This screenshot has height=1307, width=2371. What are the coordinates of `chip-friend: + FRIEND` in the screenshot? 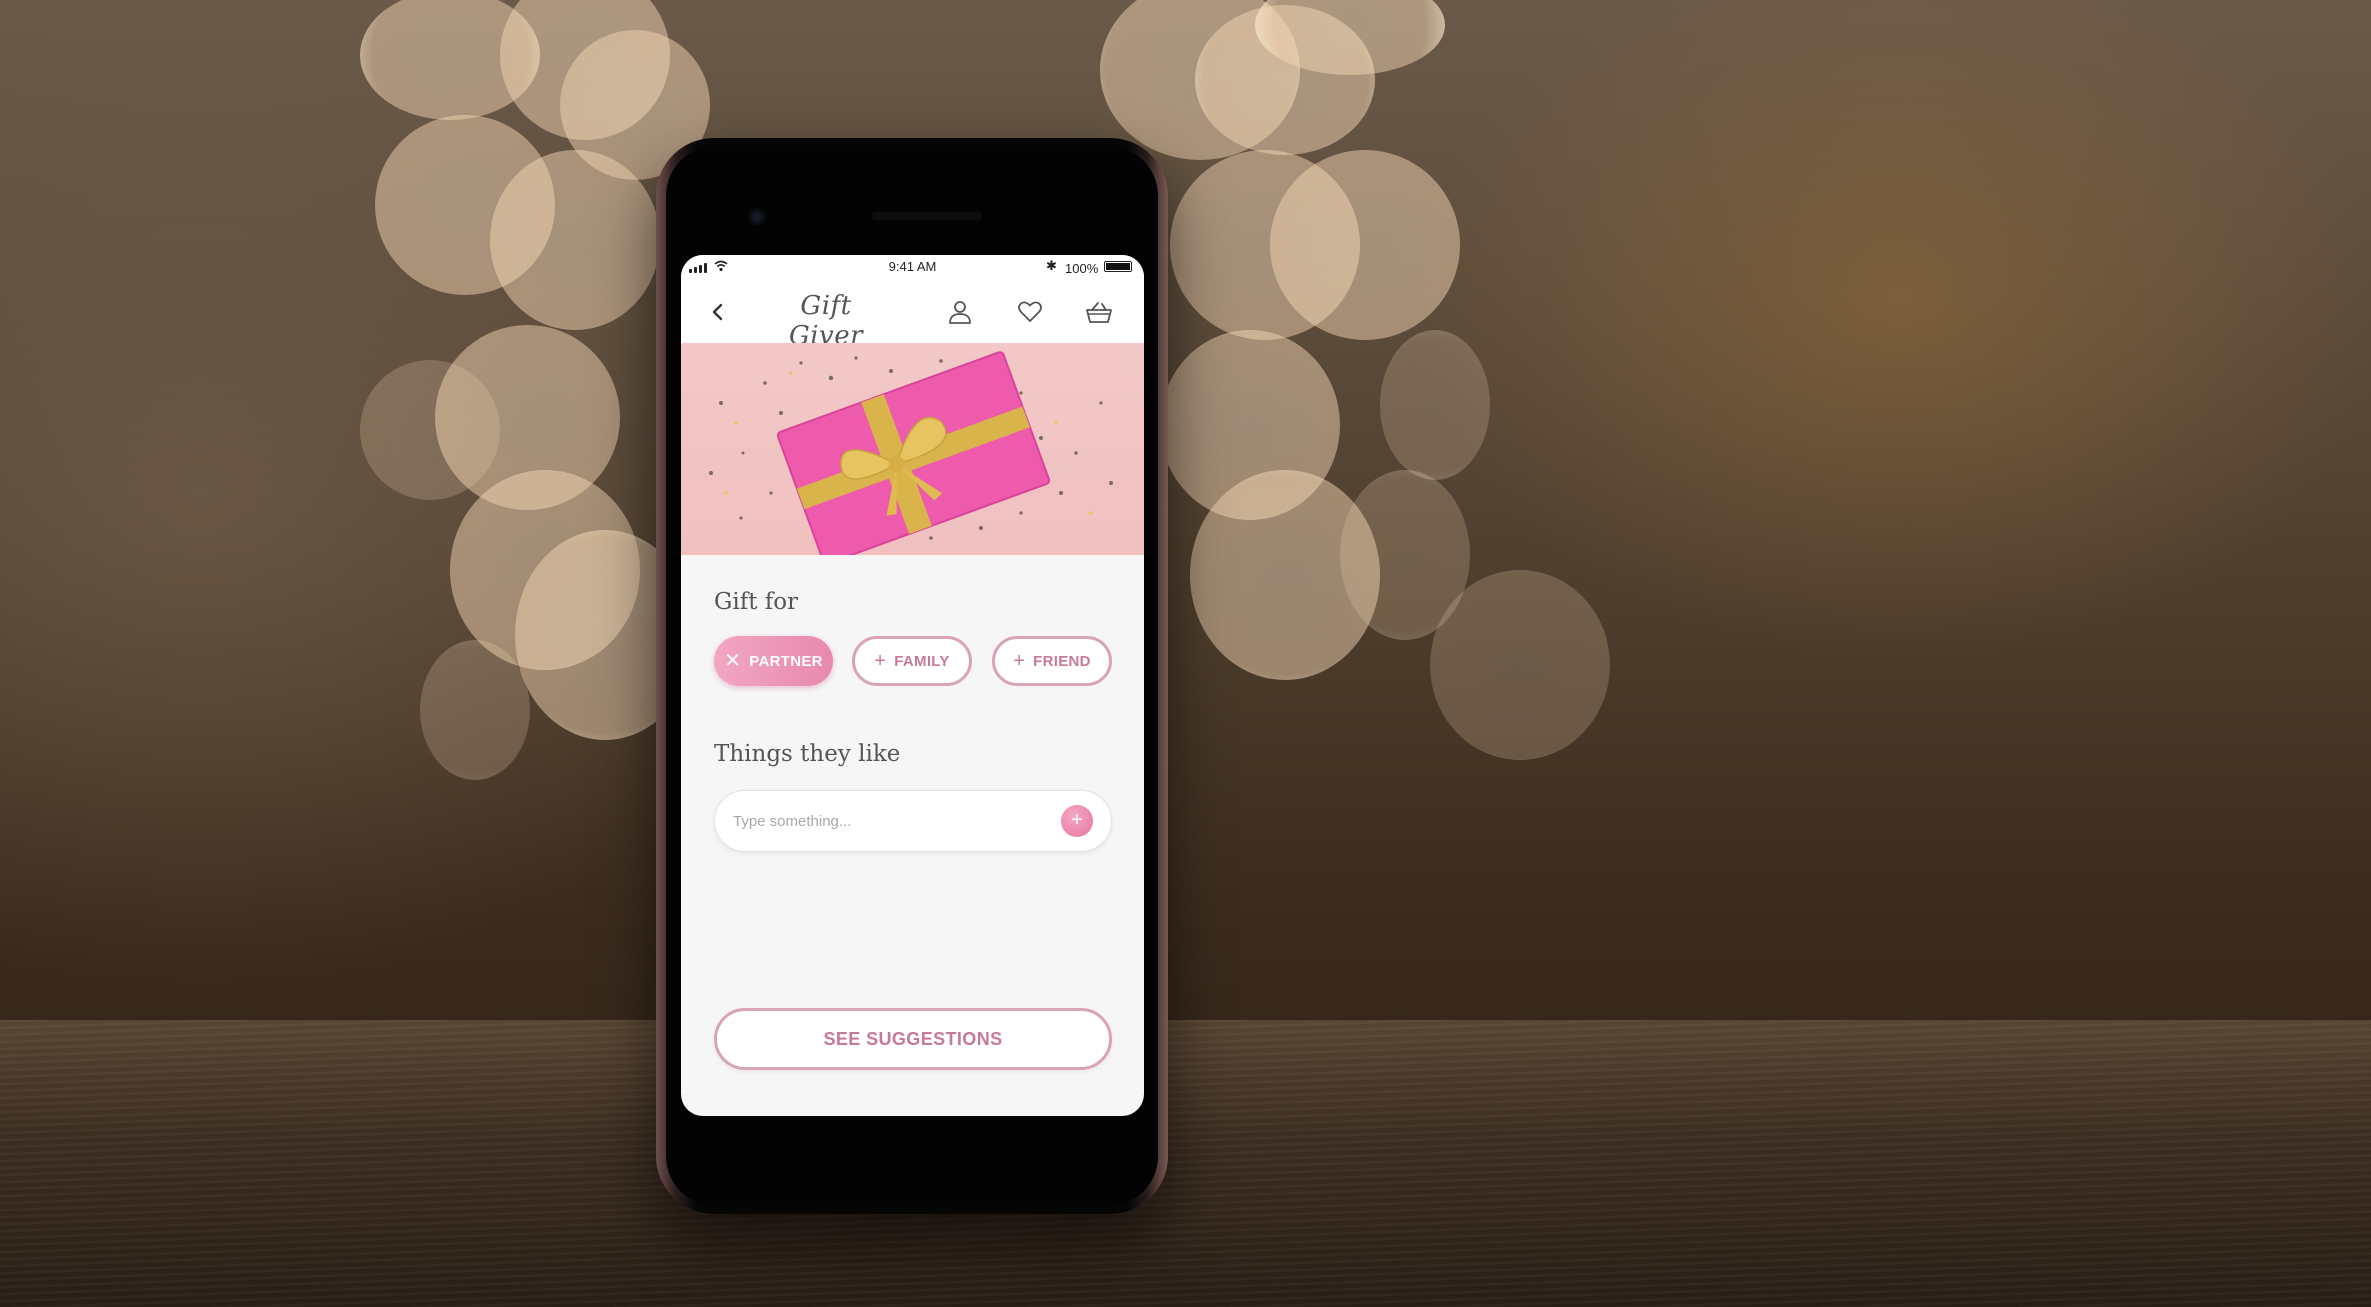 It's located at (1052, 661).